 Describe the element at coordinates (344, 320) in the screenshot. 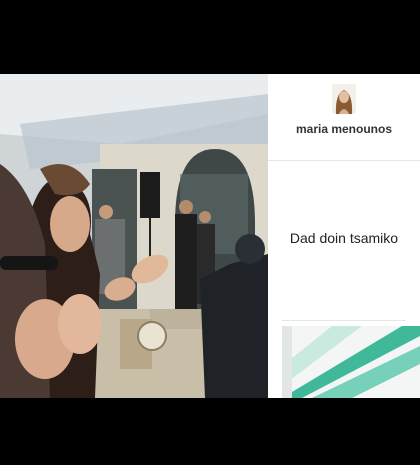

I see `divider` at that location.